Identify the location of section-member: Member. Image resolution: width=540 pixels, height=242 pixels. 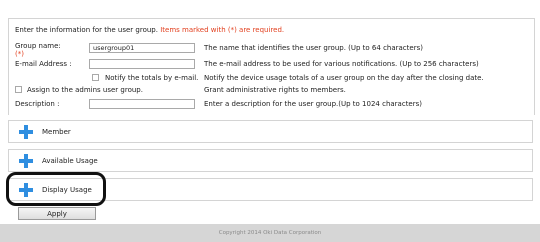
(270, 131).